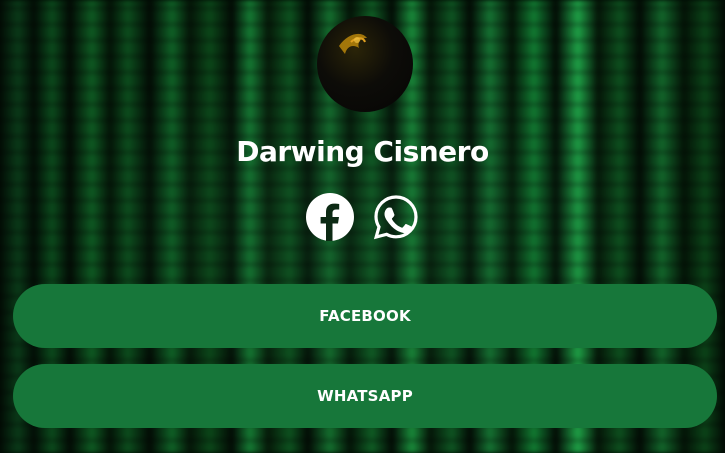  What do you see at coordinates (362, 217) in the screenshot?
I see `social-icons-row` at bounding box center [362, 217].